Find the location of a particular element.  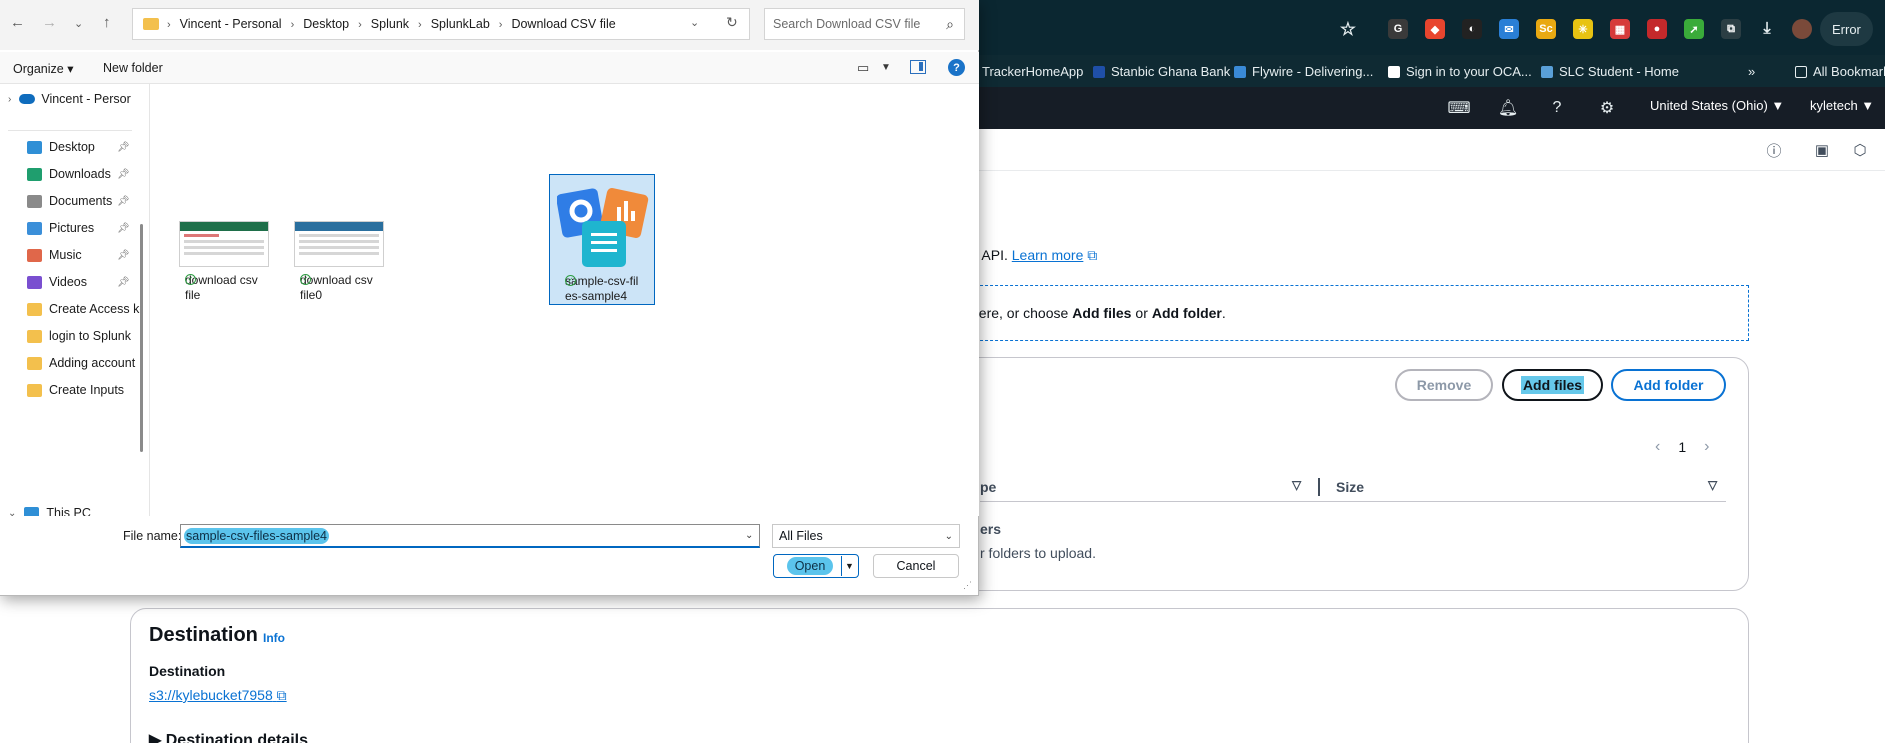

breadcrumb-item: Splunk is located at coordinates (390, 24).